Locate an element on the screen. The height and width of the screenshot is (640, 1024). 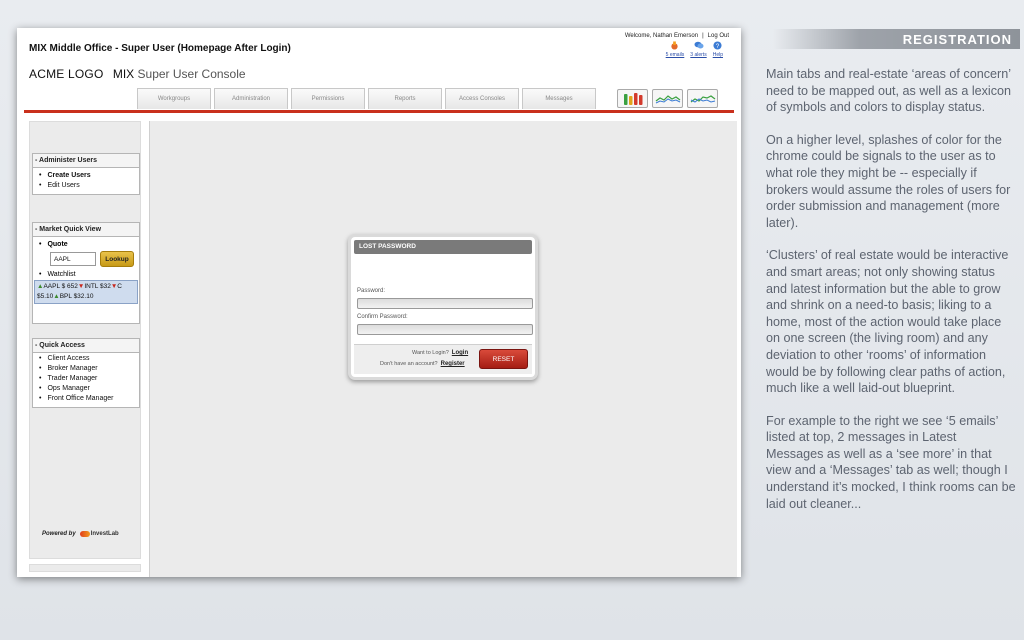
tab-access-consoles: Access Consoles is located at coordinates (482, 98).